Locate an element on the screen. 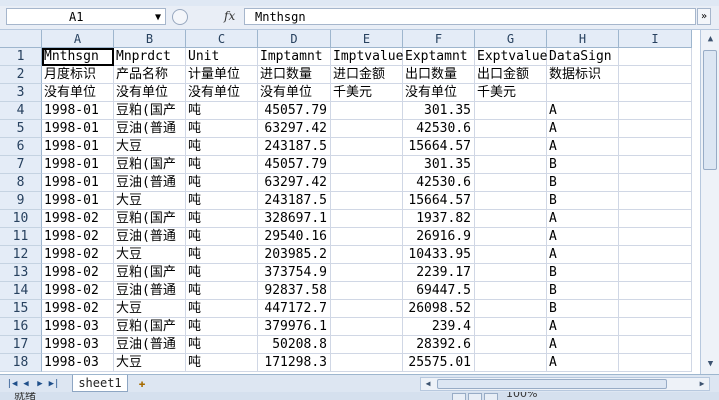 The width and height of the screenshot is (719, 400). first-sheet-icon: |◀ is located at coordinates (12, 384).